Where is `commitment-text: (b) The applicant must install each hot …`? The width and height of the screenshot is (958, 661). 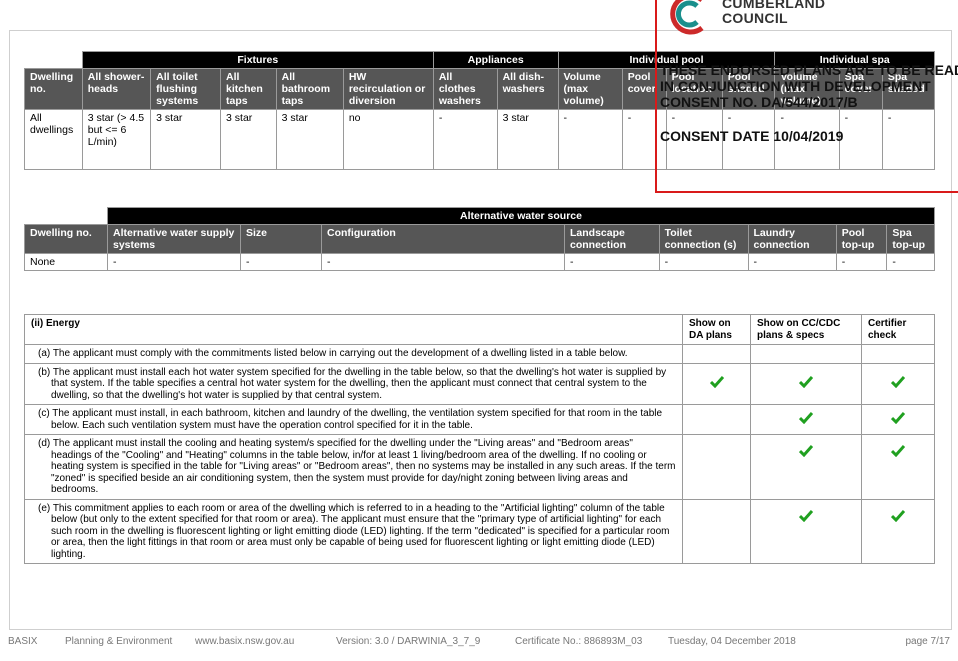 commitment-text: (b) The applicant must install each hot … is located at coordinates (353, 383).